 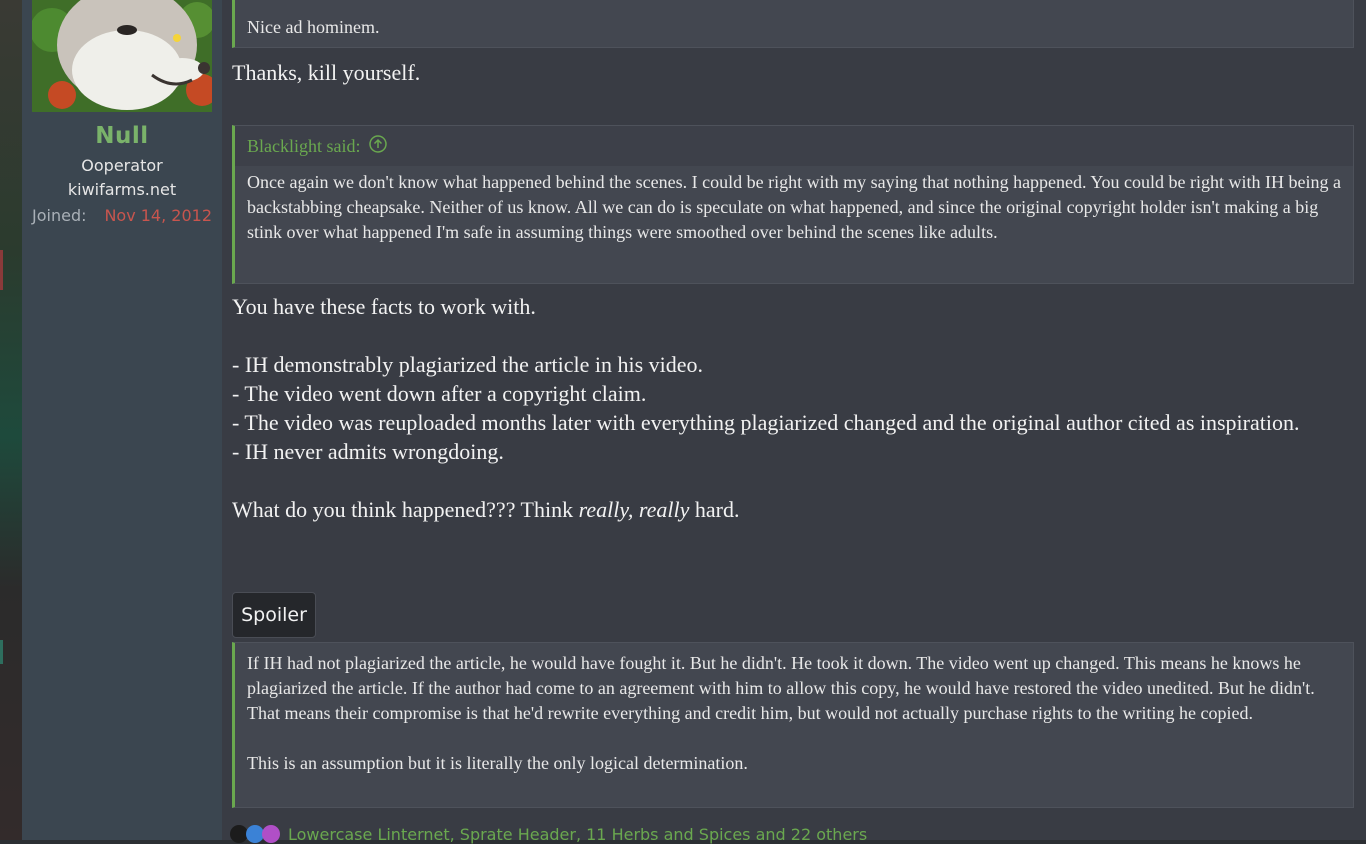 What do you see at coordinates (11, 420) in the screenshot?
I see `left-edge-strip` at bounding box center [11, 420].